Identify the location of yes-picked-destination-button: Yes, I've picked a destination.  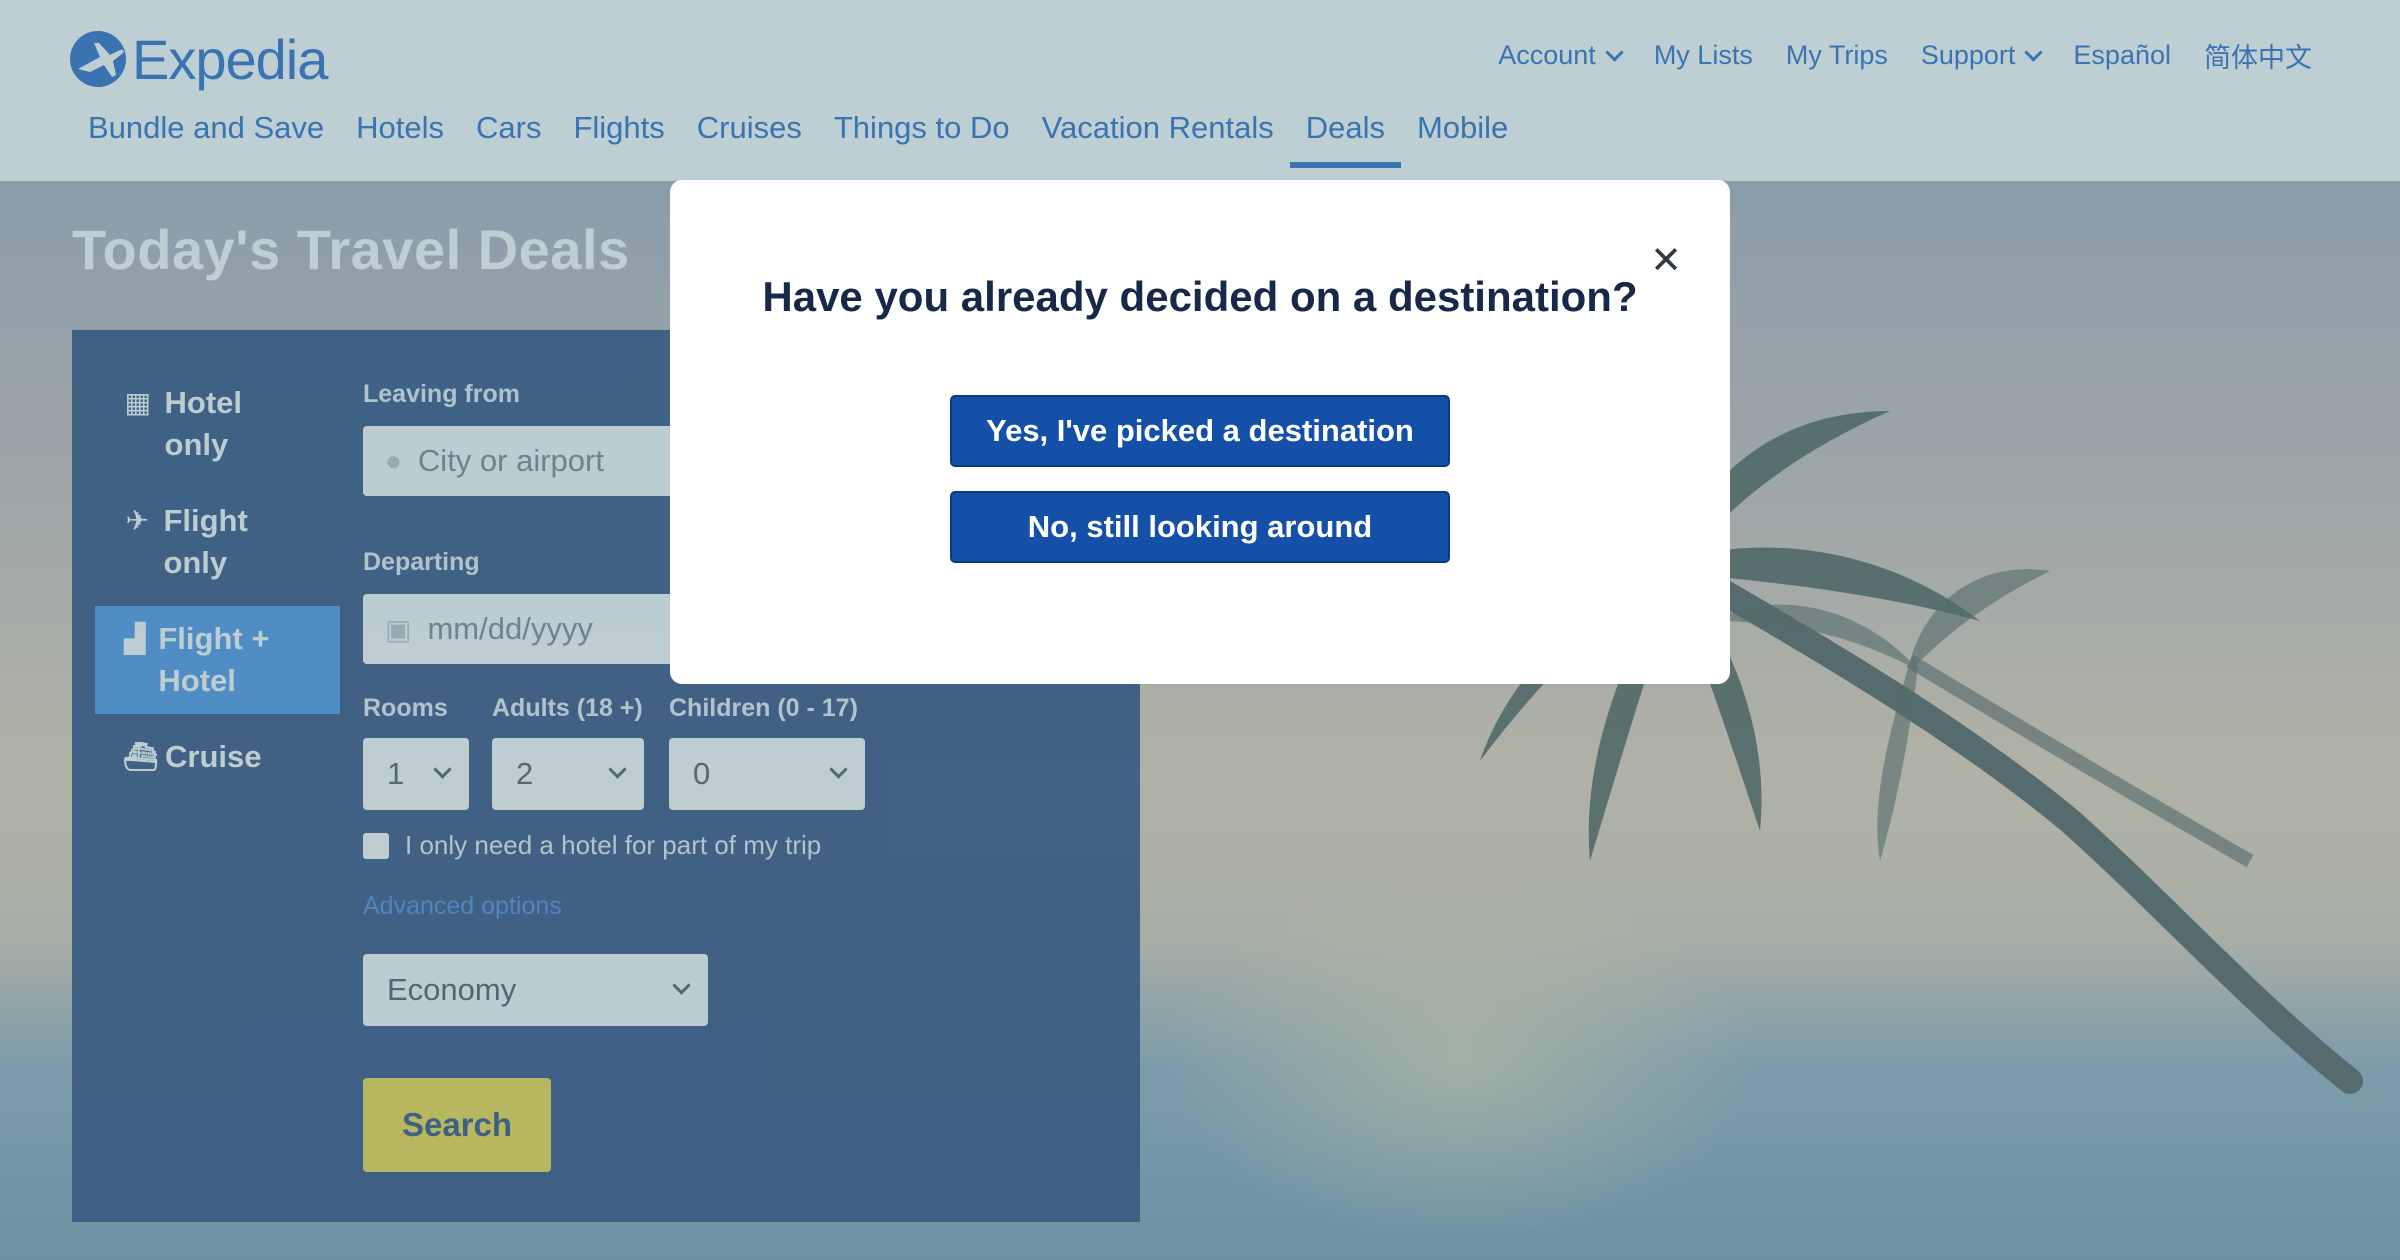
(1200, 431).